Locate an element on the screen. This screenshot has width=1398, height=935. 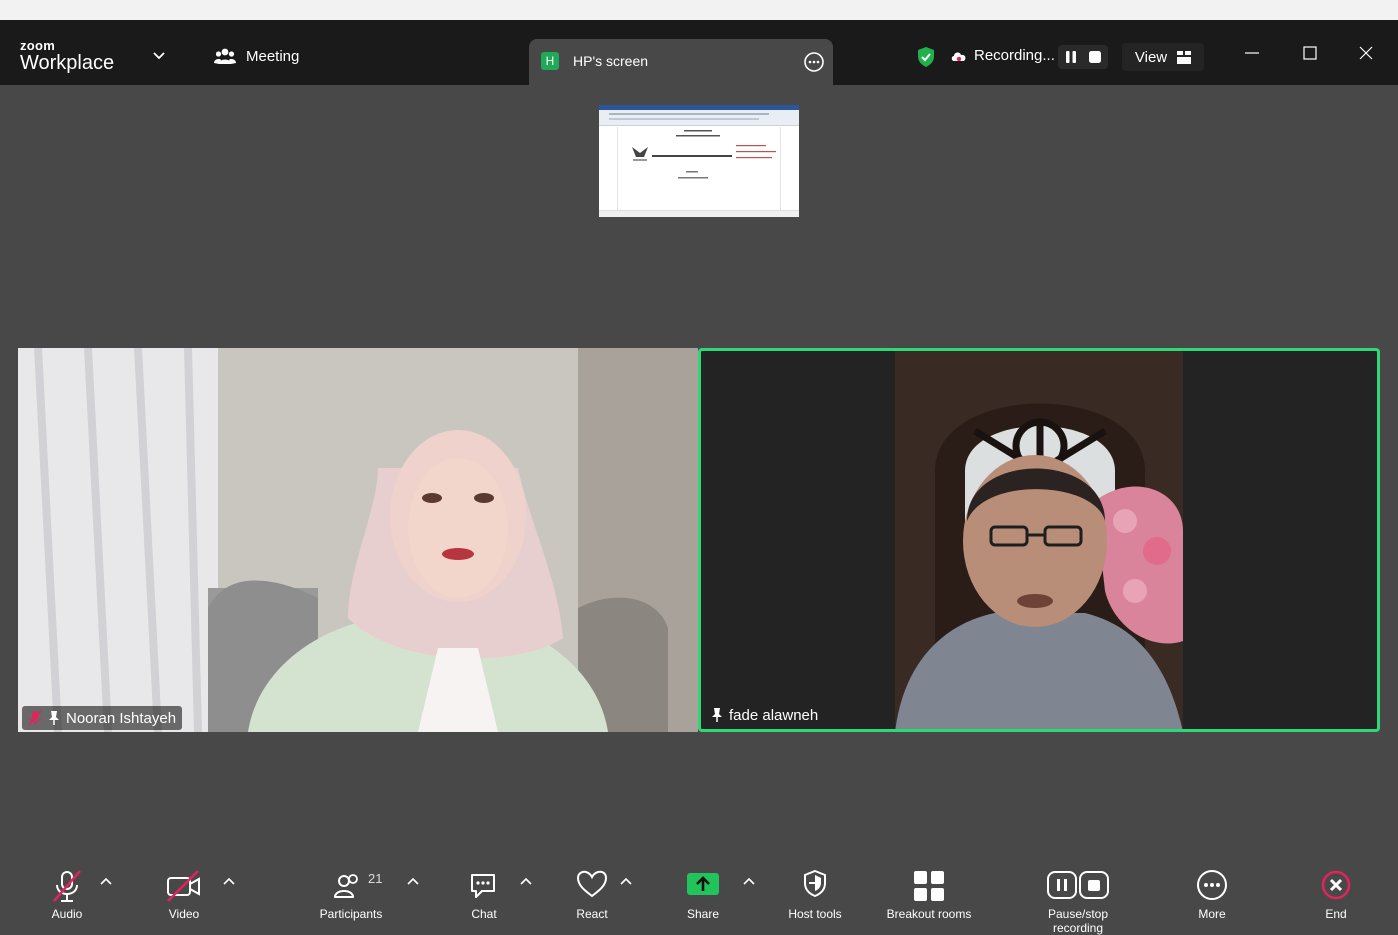
document-ribbon is located at coordinates (699, 115).